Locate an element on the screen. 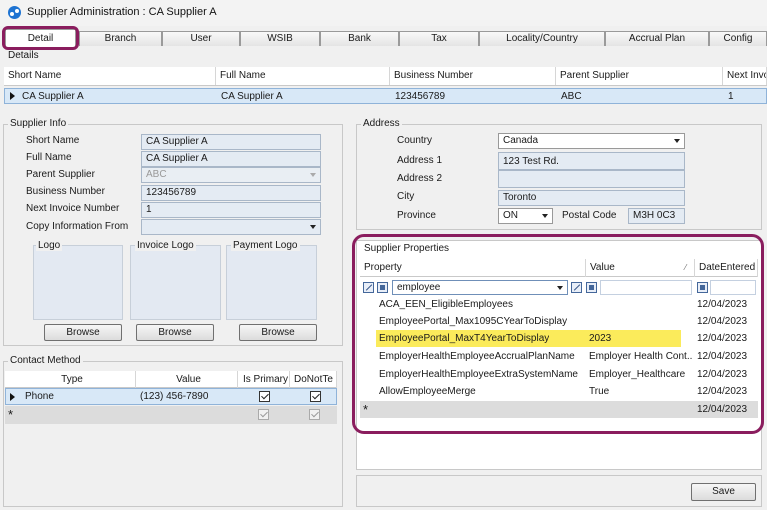 This screenshot has width=767, height=510. col-short-name: Short Name is located at coordinates (110, 76).